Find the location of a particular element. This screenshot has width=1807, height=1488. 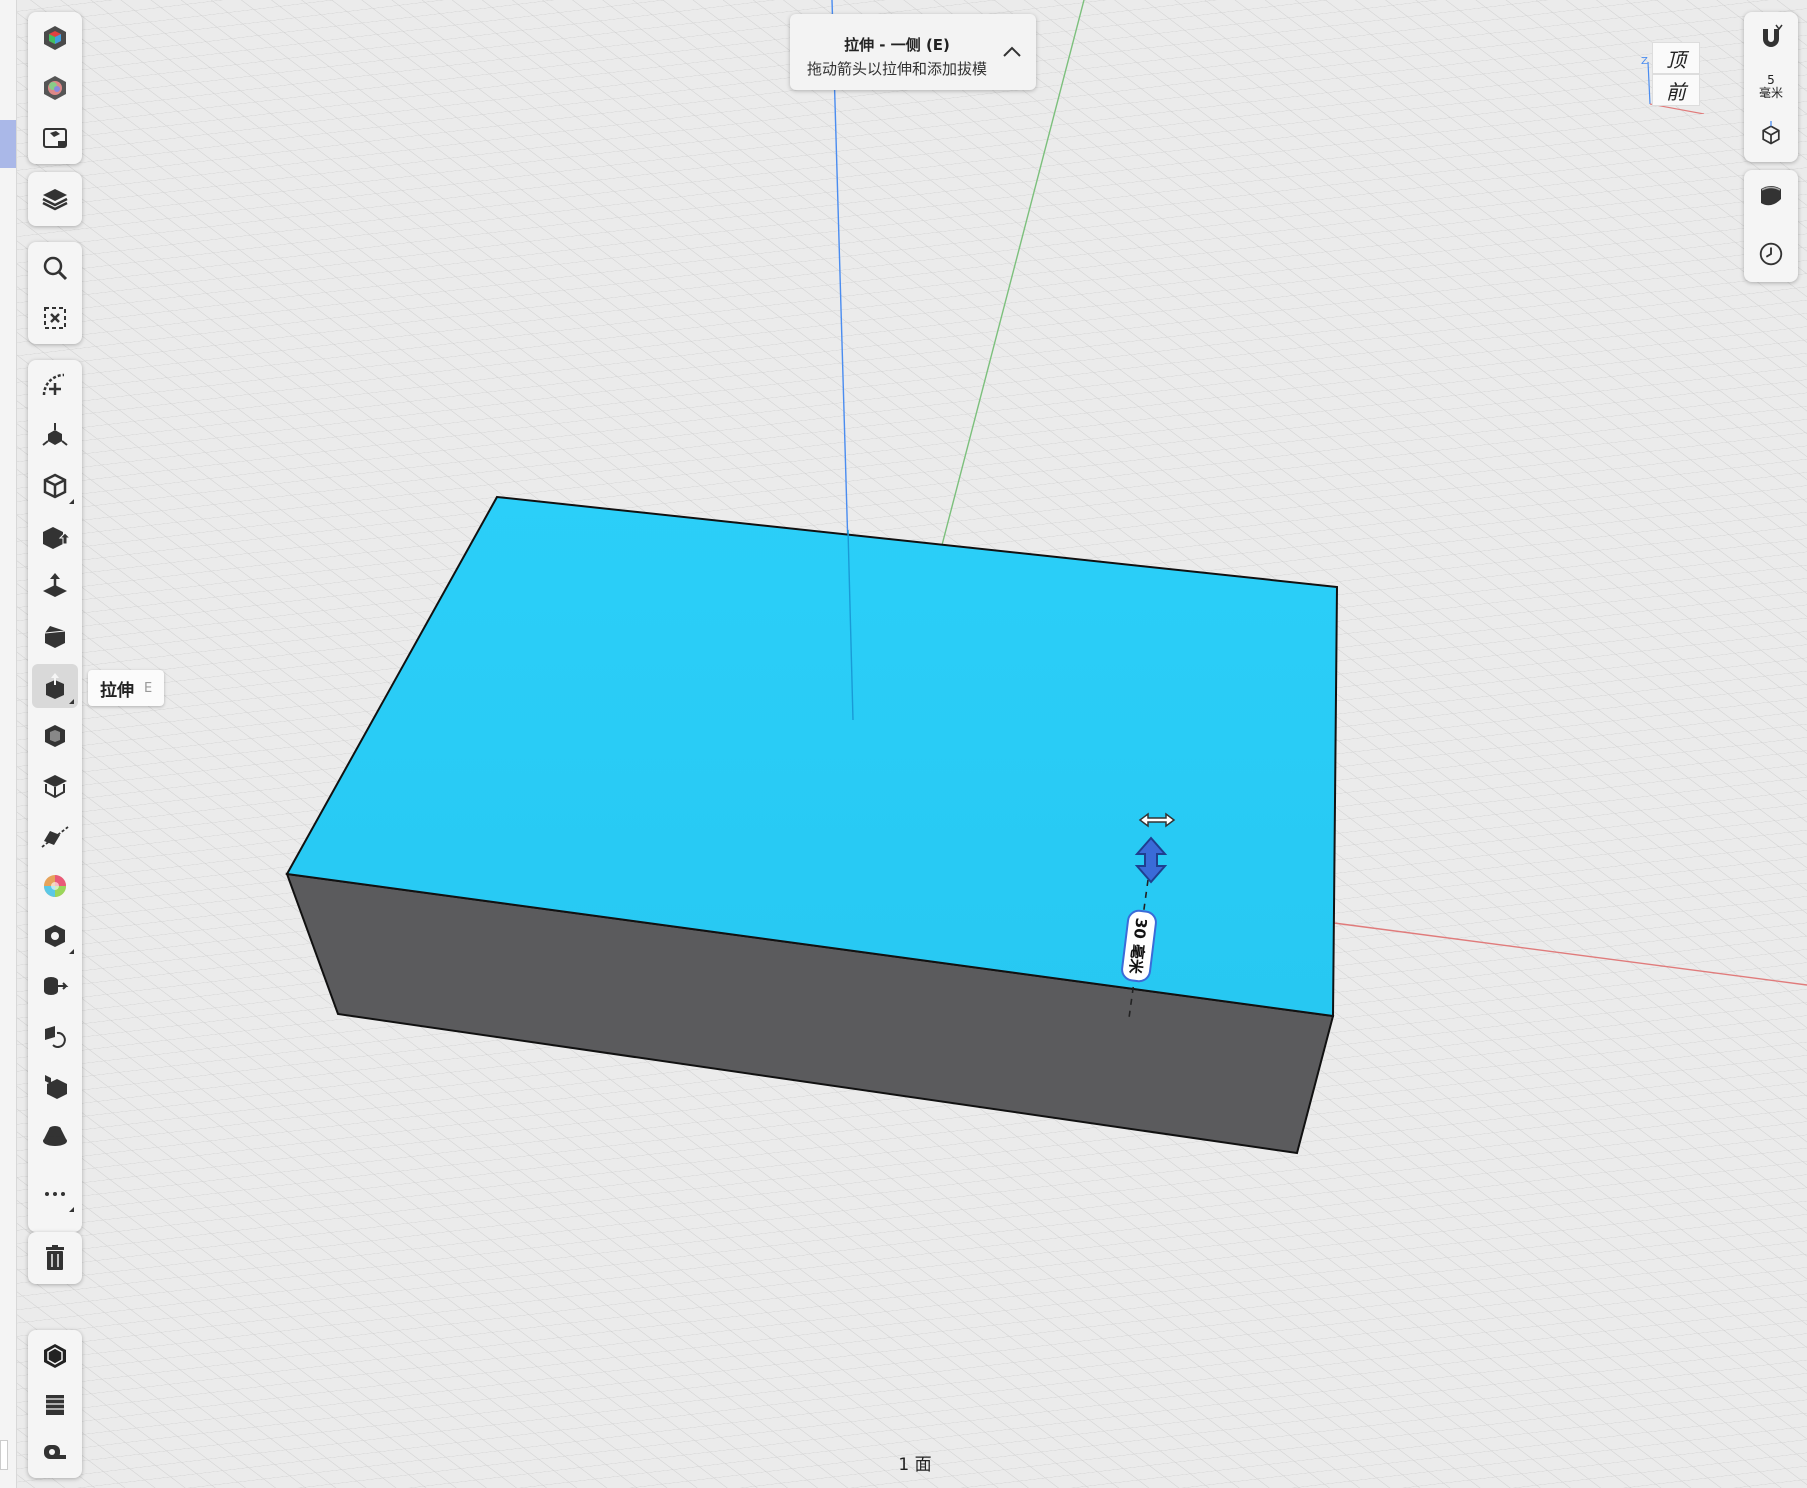

snap-toggle-button is located at coordinates (1771, 38).